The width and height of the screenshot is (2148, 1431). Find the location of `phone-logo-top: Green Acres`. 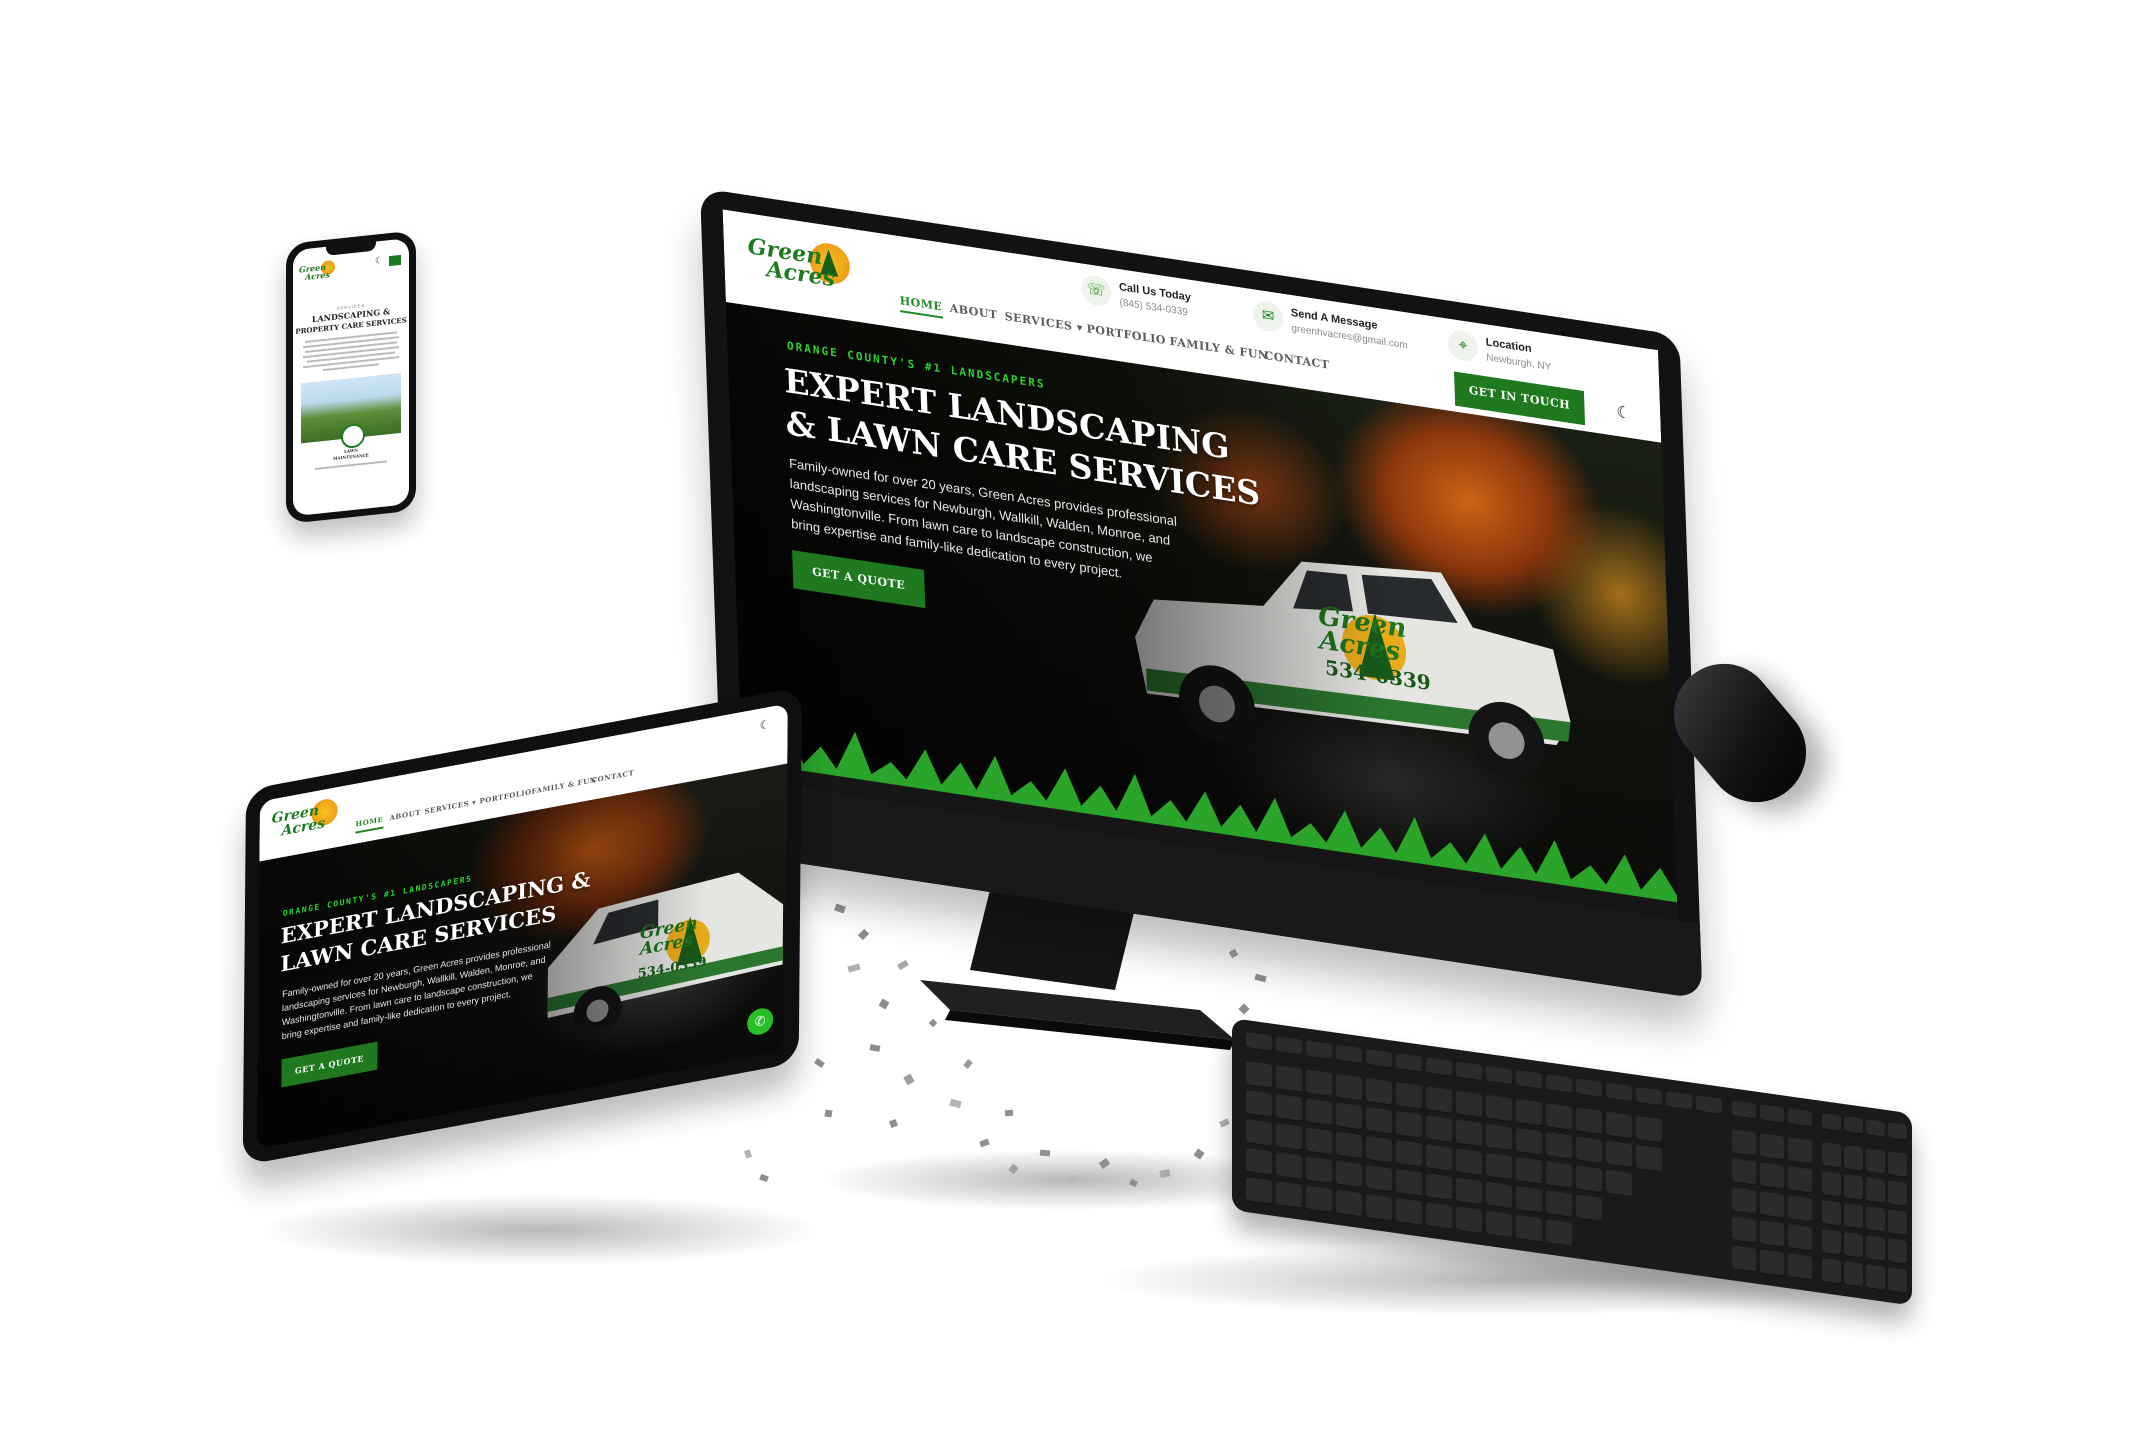

phone-logo-top: Green Acres is located at coordinates (319, 272).